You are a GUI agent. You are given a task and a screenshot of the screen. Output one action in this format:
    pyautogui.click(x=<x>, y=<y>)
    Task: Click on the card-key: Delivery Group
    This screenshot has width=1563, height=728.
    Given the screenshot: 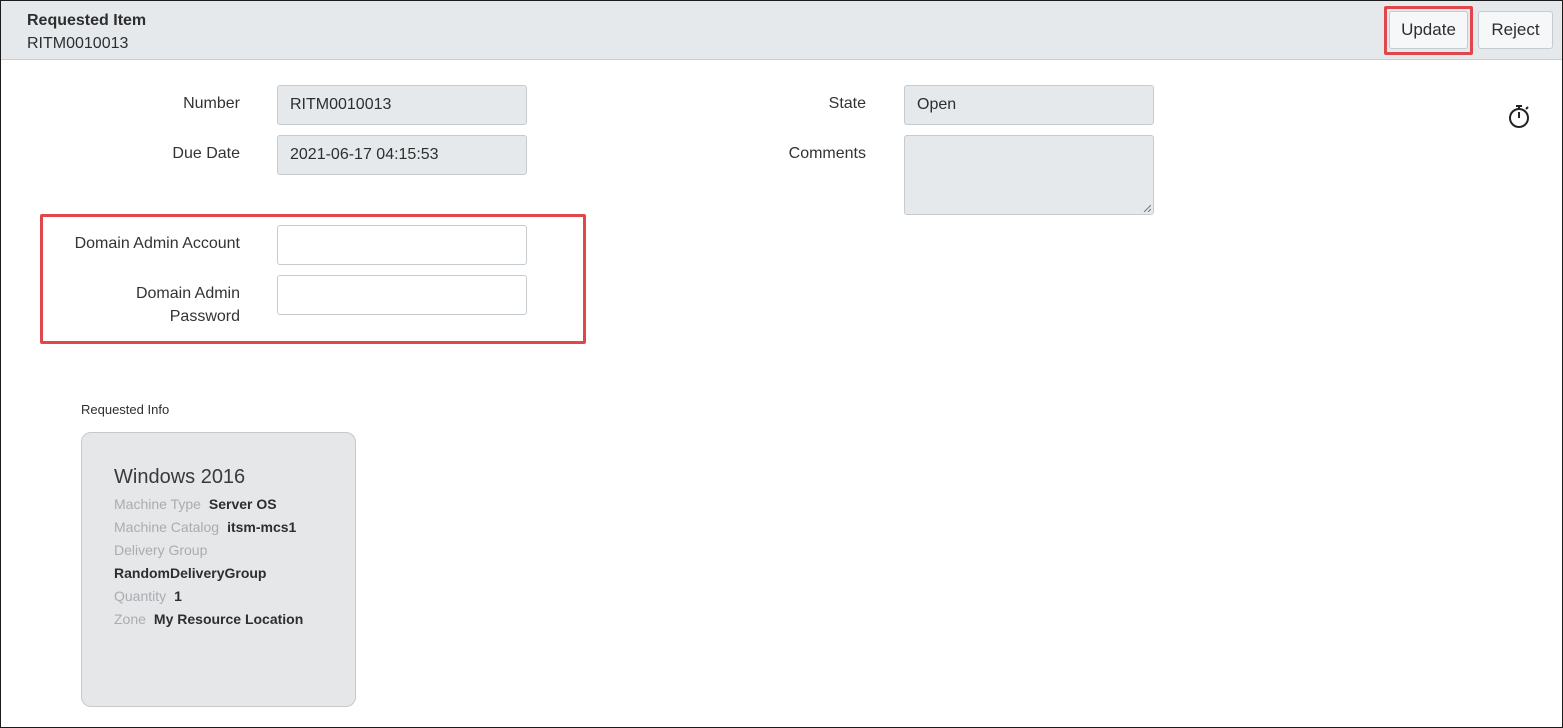 What is the action you would take?
    pyautogui.click(x=161, y=550)
    